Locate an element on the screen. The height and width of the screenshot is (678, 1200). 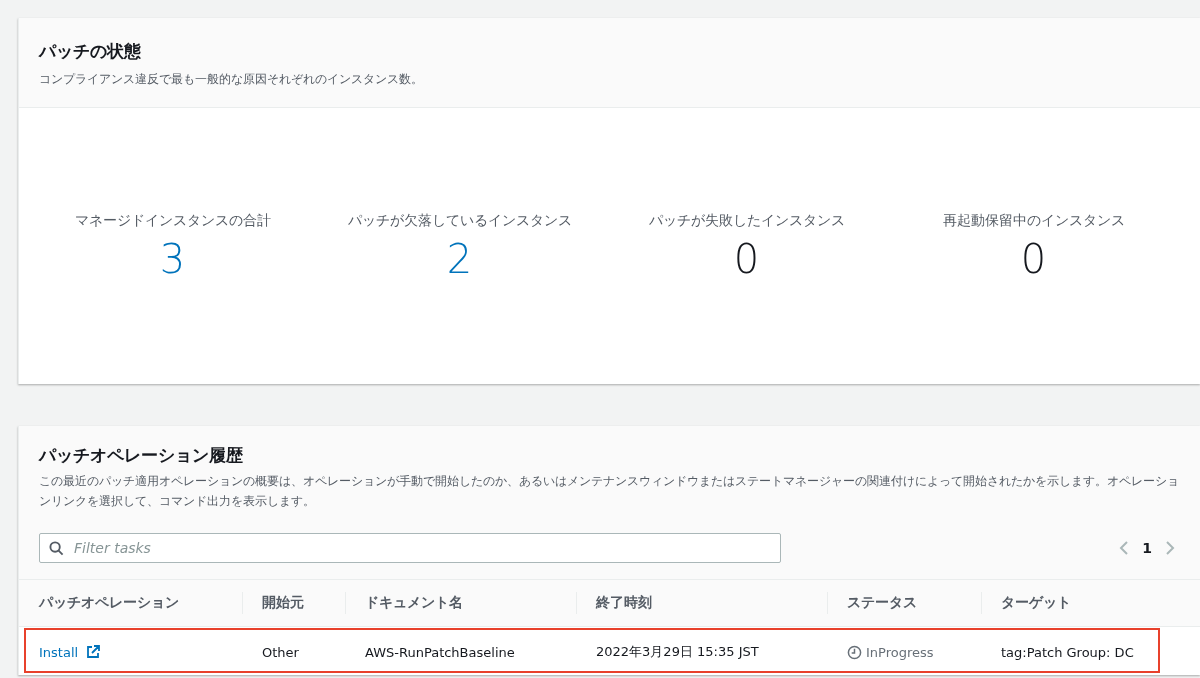
column-header: ターゲット is located at coordinates (1090, 603).